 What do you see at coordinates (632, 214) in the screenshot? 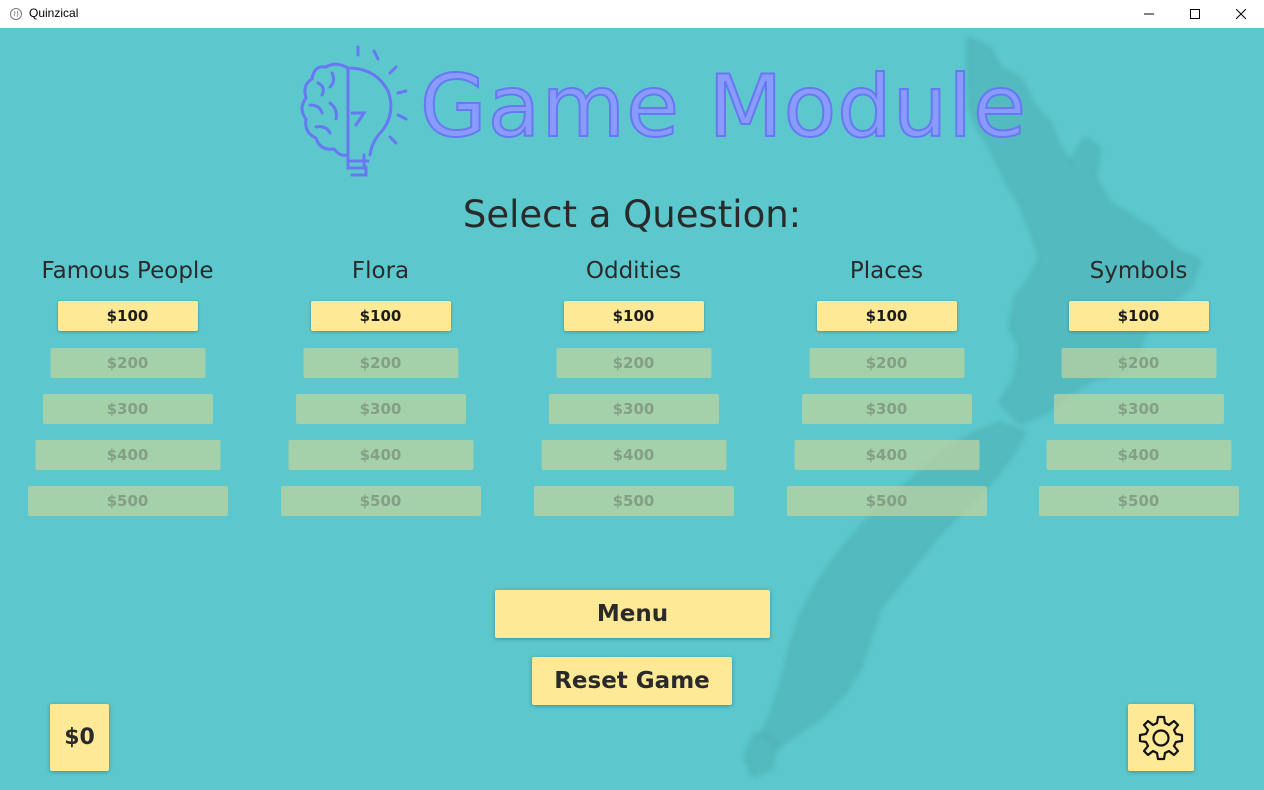
I see `select-question-prompt: Select a Question:` at bounding box center [632, 214].